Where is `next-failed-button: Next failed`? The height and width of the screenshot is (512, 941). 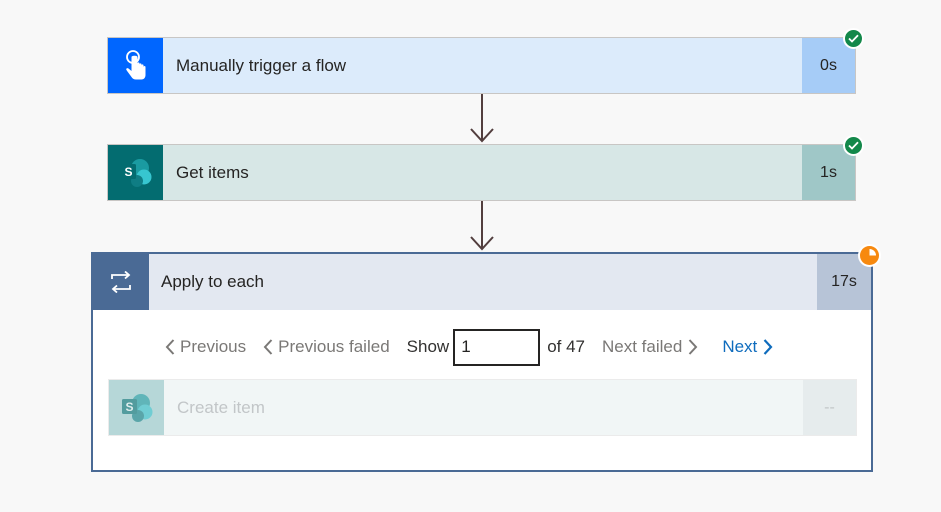
next-failed-button: Next failed is located at coordinates (650, 347).